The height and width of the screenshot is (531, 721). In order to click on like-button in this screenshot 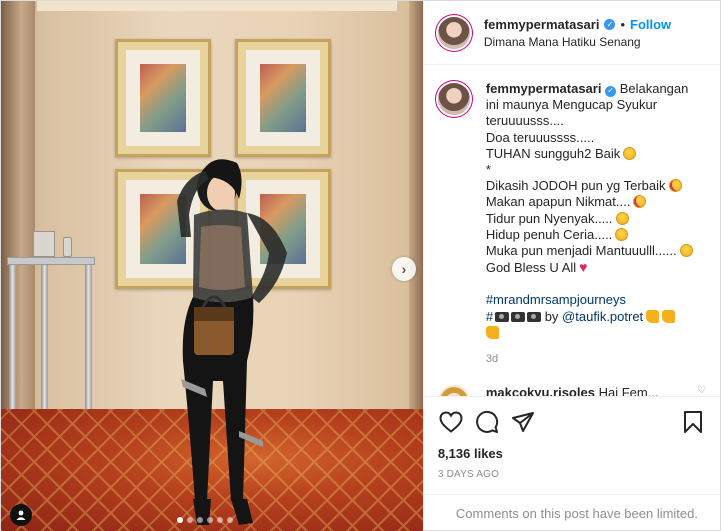, I will do `click(451, 422)`.